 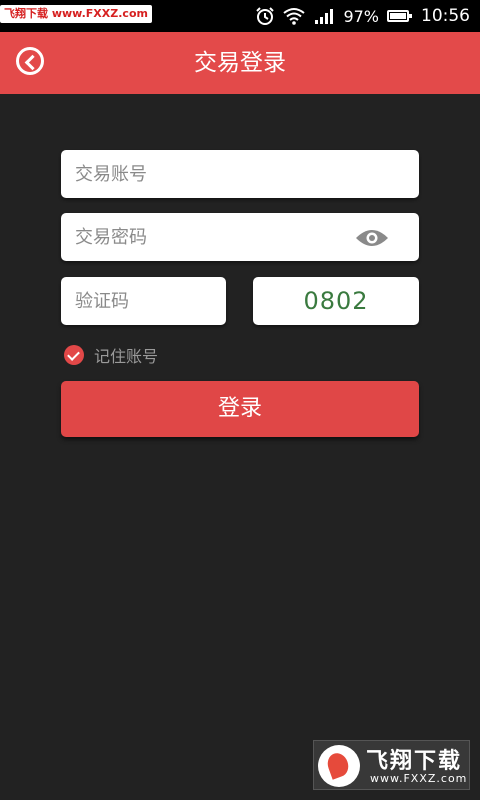 What do you see at coordinates (339, 766) in the screenshot?
I see `watermark-logo-icon` at bounding box center [339, 766].